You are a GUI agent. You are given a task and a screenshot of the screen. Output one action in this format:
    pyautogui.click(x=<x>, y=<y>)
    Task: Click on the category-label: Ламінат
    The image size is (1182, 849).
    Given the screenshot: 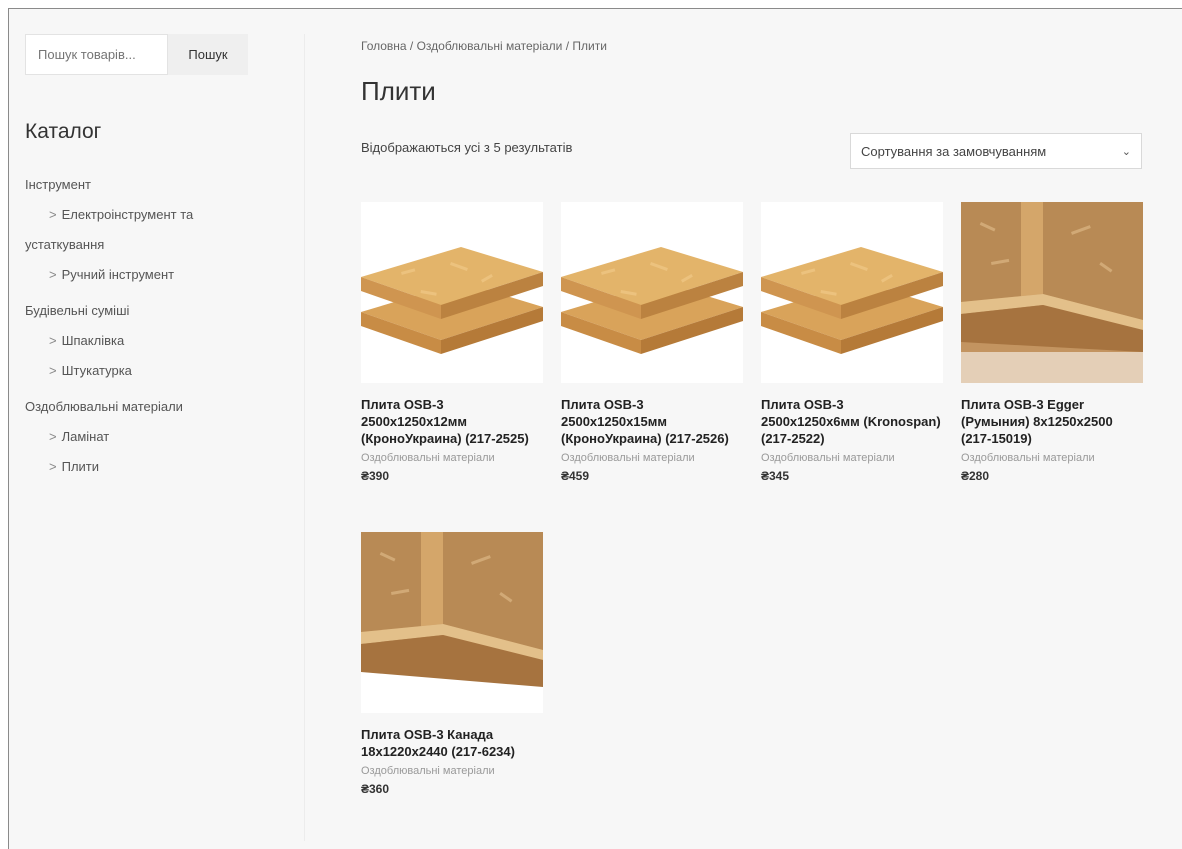 What is the action you would take?
    pyautogui.click(x=85, y=436)
    